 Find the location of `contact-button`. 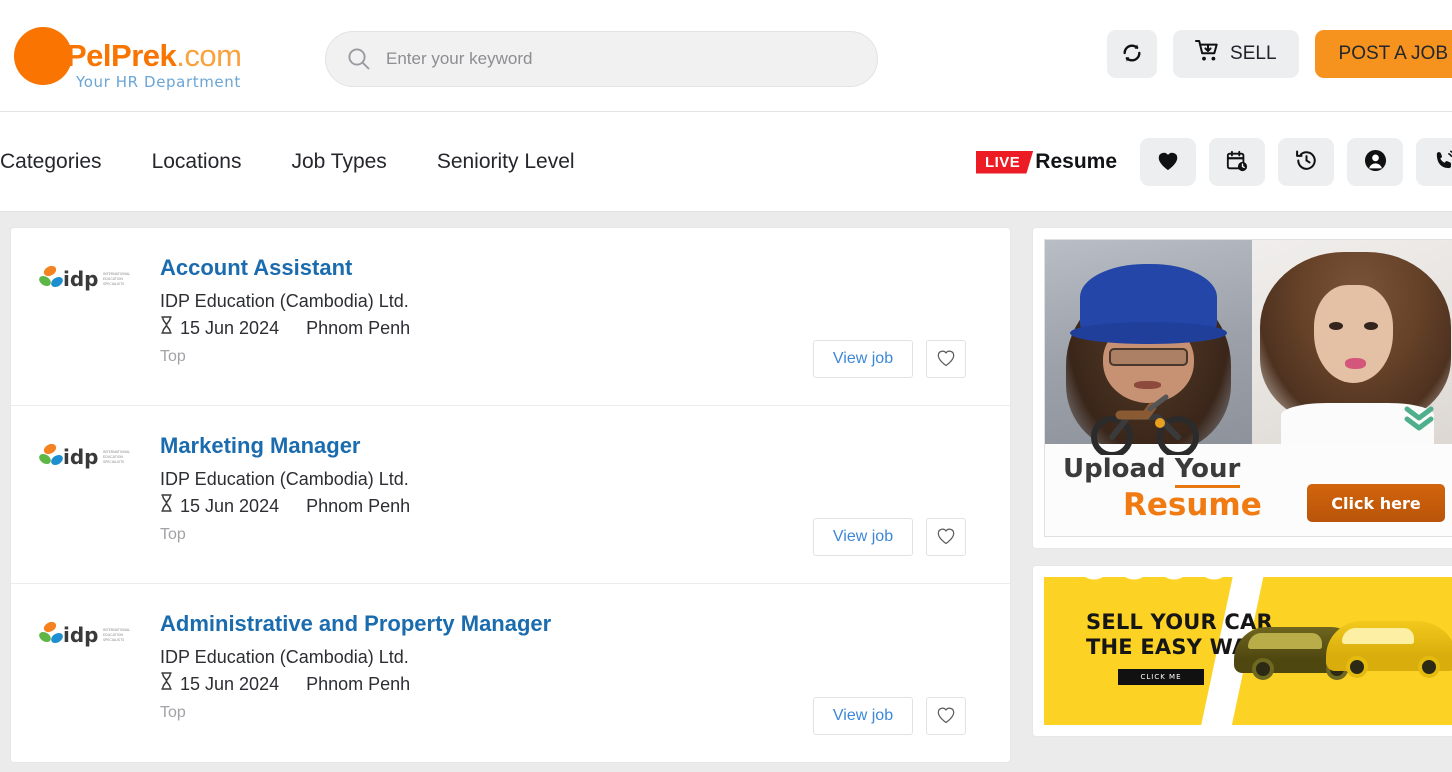

contact-button is located at coordinates (1434, 162).